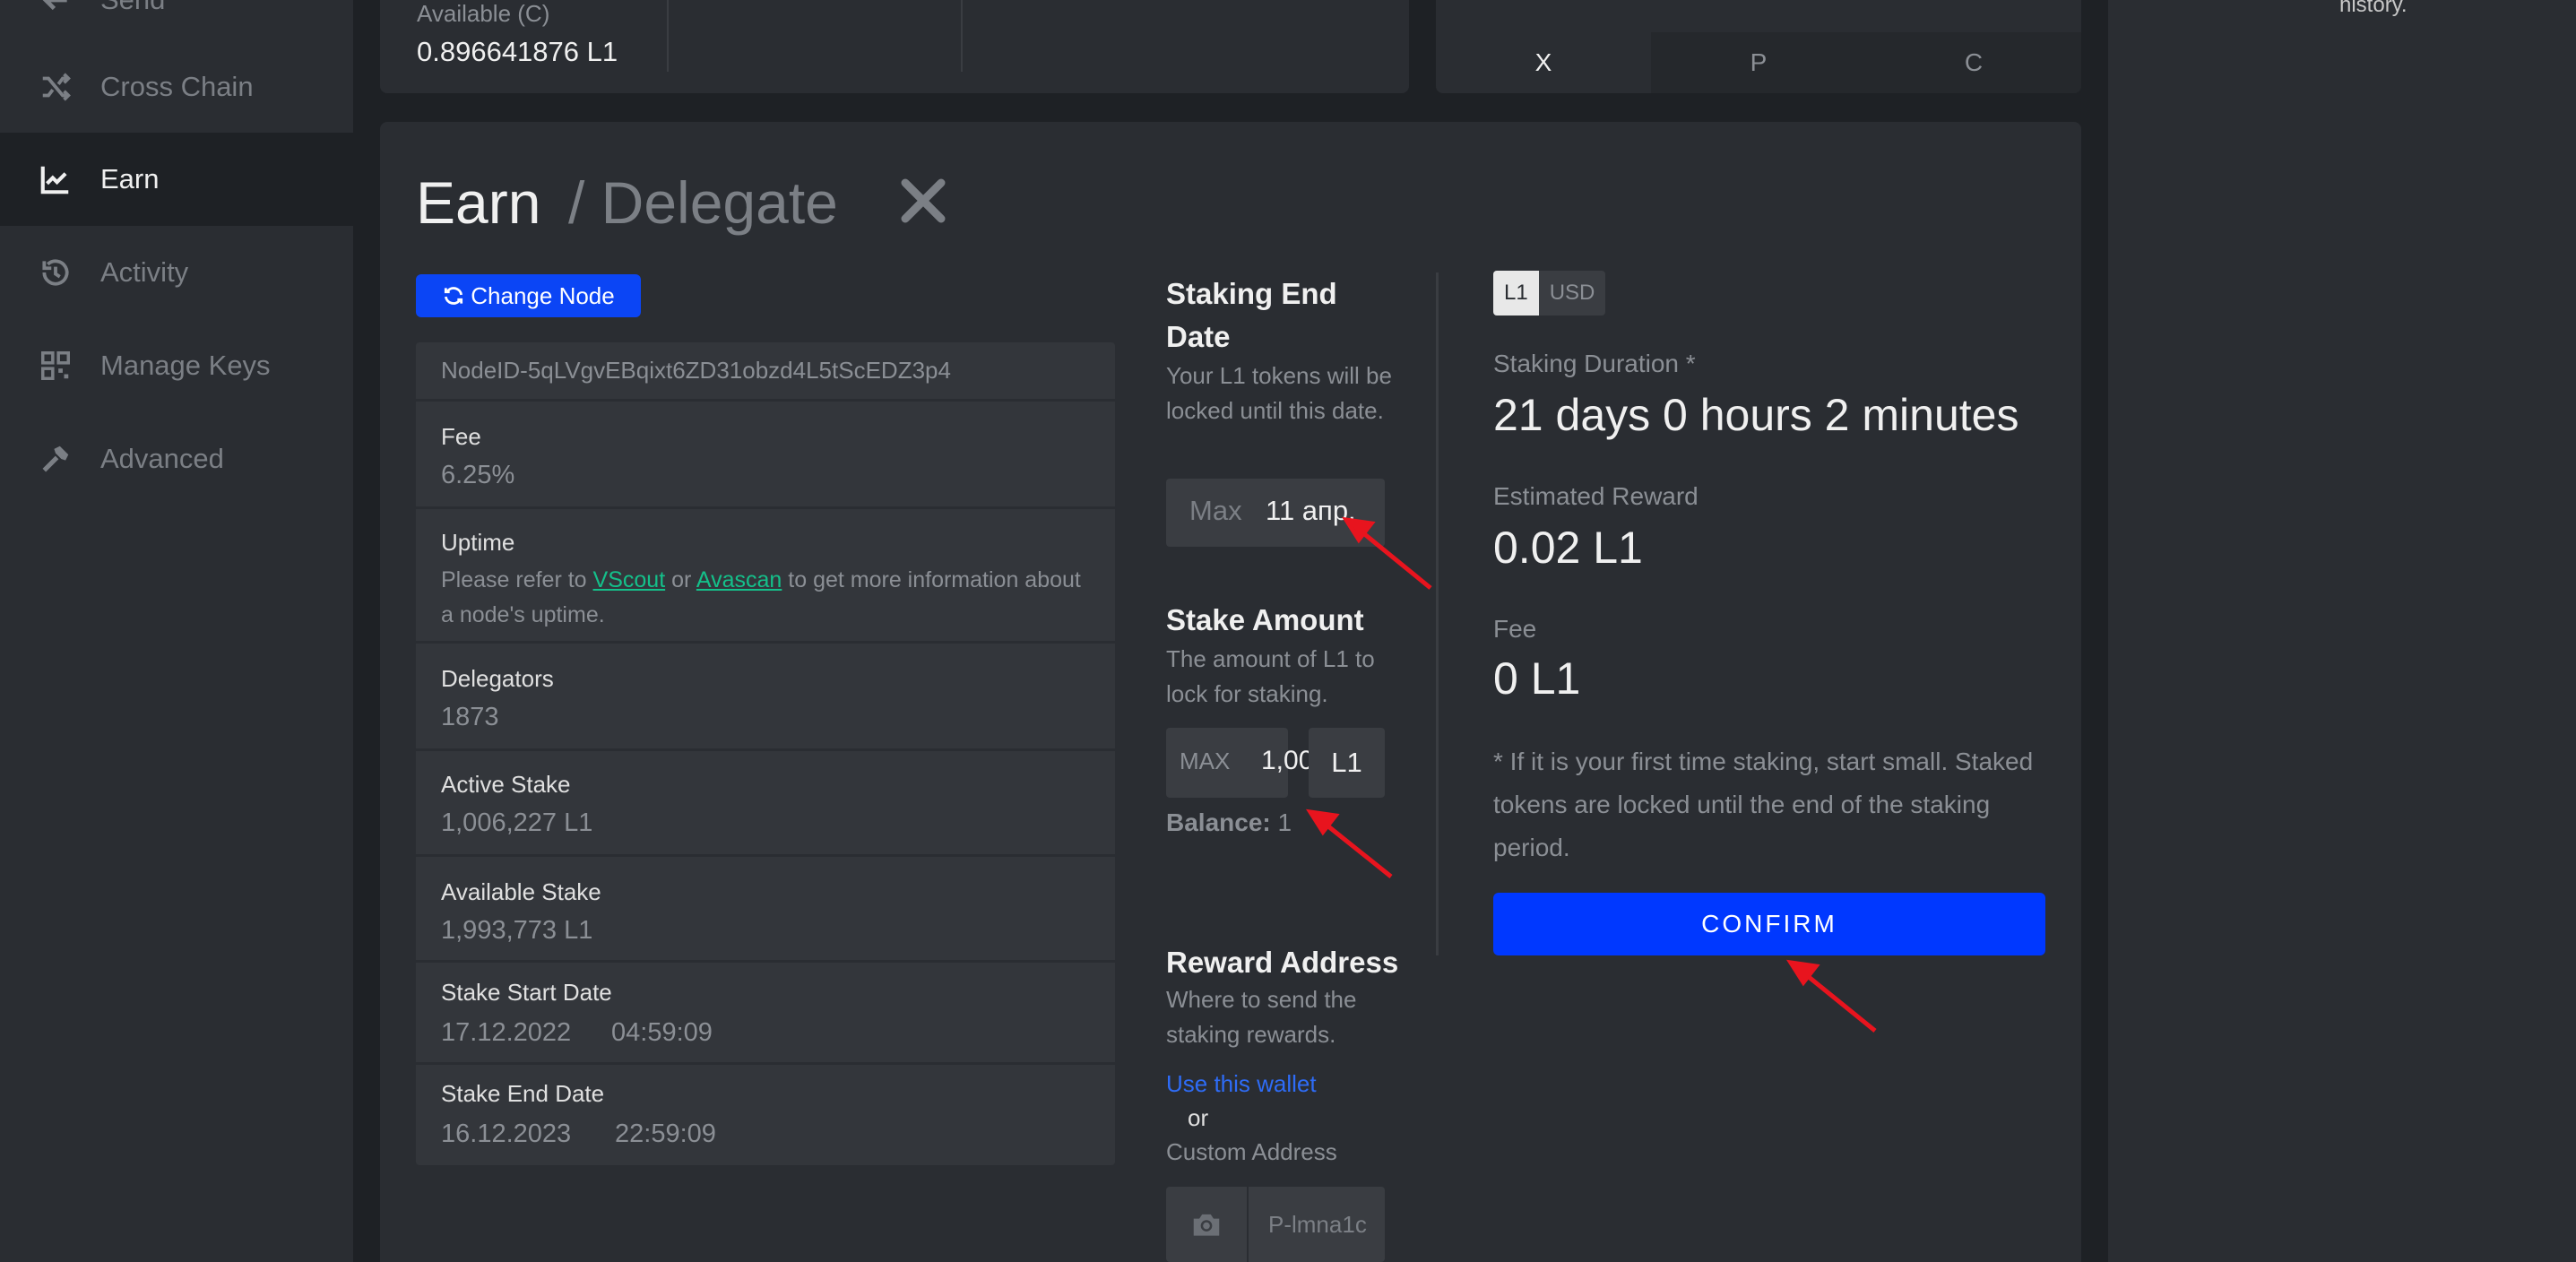 Image resolution: width=2576 pixels, height=1262 pixels. Describe the element at coordinates (1215, 511) in the screenshot. I see `date-max-button: Max` at that location.